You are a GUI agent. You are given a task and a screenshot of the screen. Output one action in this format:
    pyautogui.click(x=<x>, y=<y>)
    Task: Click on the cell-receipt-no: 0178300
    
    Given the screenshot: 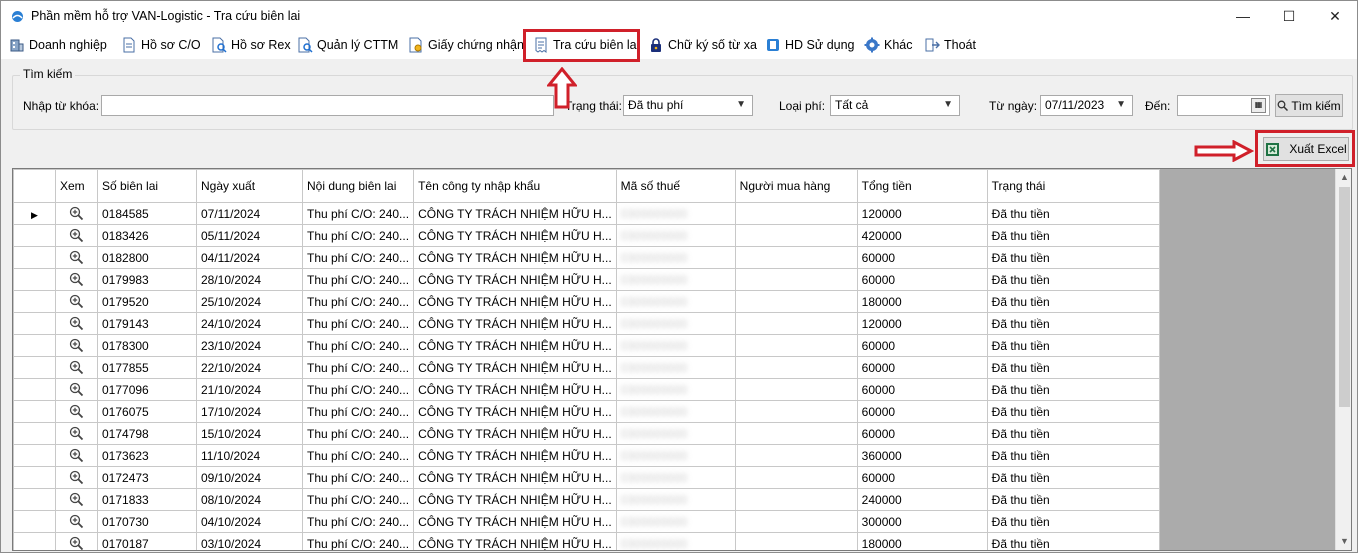 What is the action you would take?
    pyautogui.click(x=147, y=345)
    